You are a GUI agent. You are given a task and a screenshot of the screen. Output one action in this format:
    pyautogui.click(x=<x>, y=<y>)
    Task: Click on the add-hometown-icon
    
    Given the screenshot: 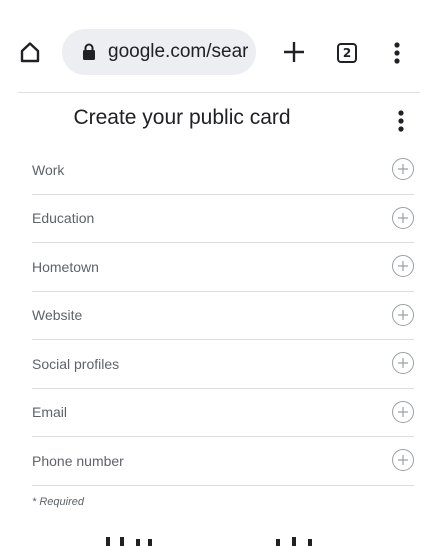 What is the action you would take?
    pyautogui.click(x=403, y=266)
    